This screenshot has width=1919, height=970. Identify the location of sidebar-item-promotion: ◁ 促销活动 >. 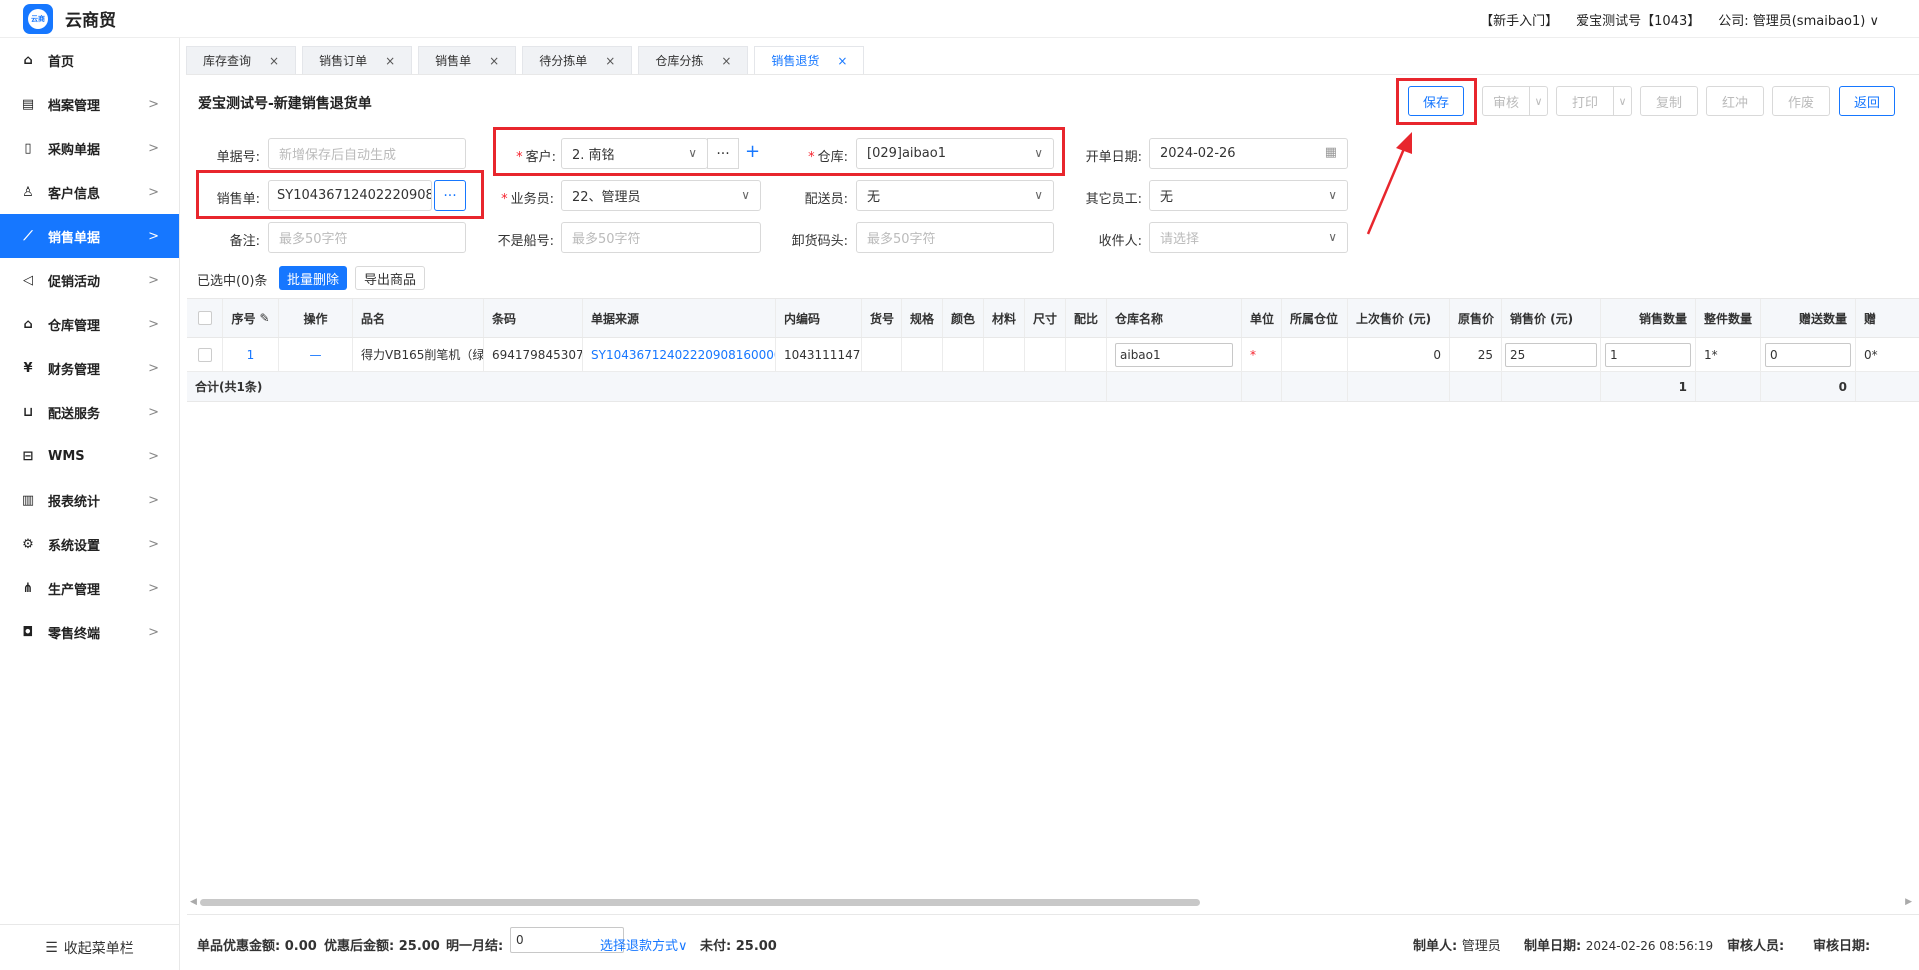
(89, 280).